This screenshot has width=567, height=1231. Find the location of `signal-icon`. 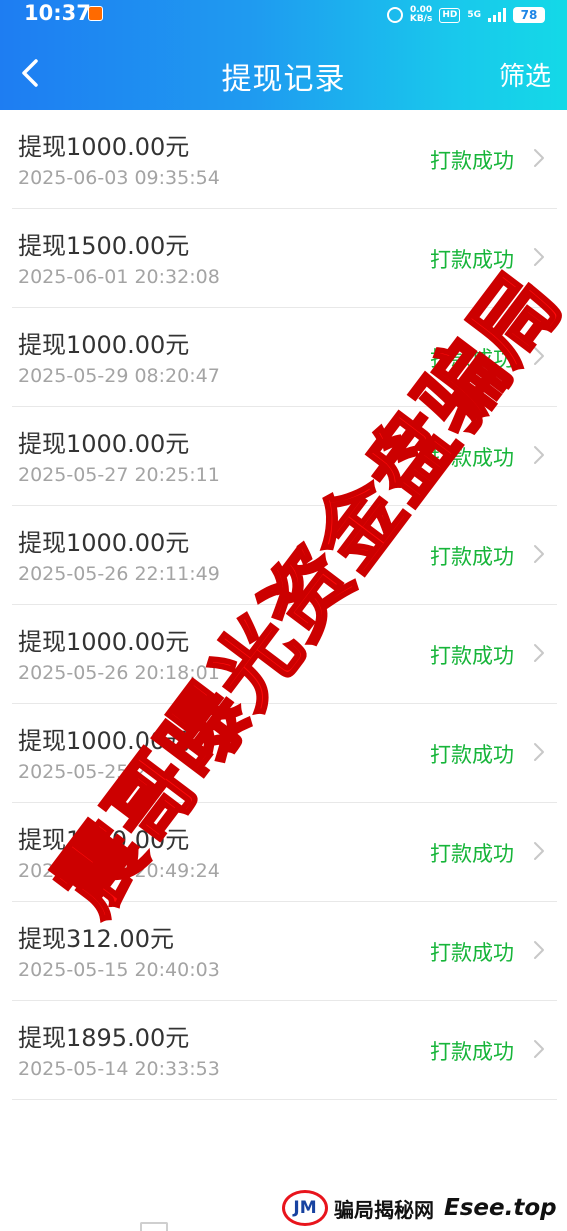

signal-icon is located at coordinates (497, 15).